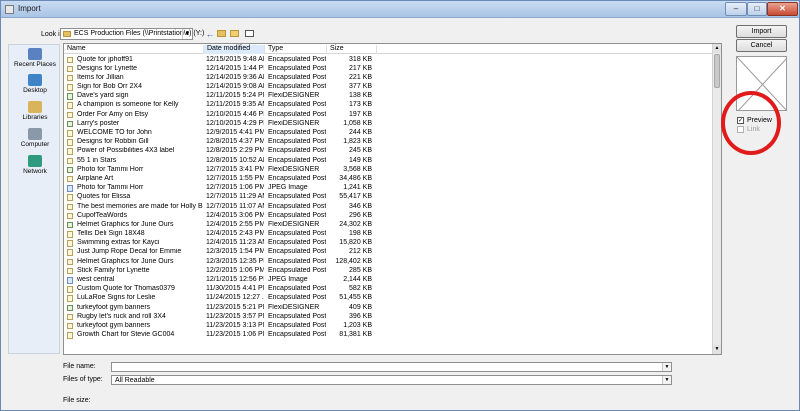 Image resolution: width=800 pixels, height=411 pixels. I want to click on scroll-thumb, so click(717, 71).